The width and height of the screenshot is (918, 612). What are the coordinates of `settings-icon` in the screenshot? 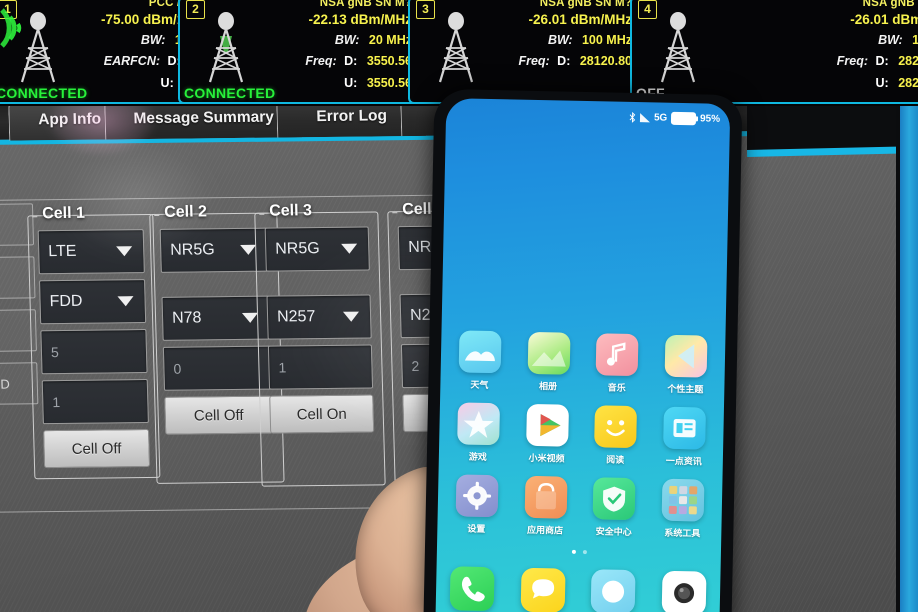 It's located at (477, 496).